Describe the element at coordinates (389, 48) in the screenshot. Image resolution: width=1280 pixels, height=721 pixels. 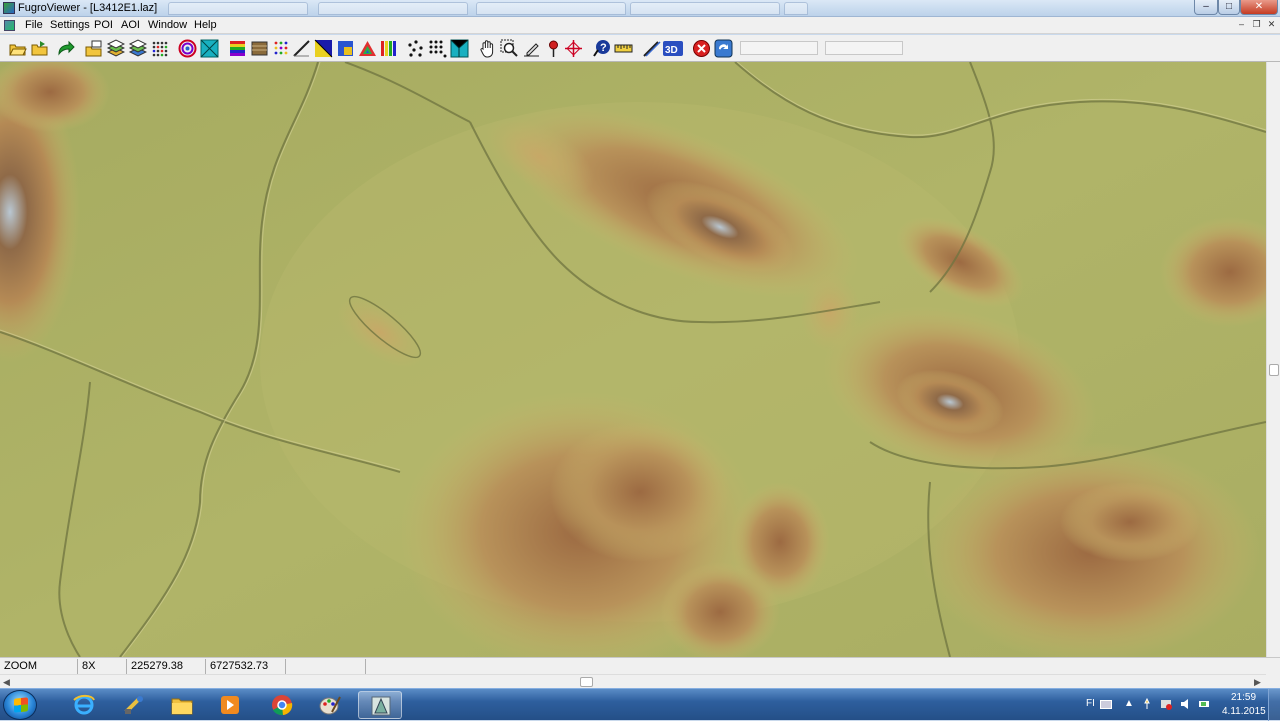
I see `rainbow-bars-icon` at that location.